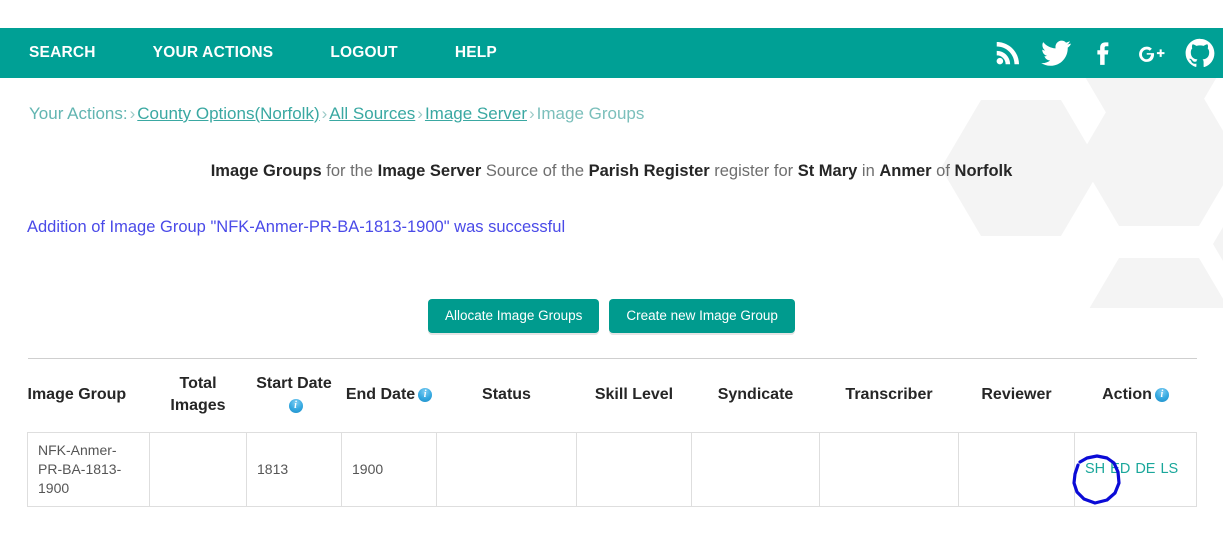  Describe the element at coordinates (1169, 469) in the screenshot. I see `action-link-ls: LS` at that location.